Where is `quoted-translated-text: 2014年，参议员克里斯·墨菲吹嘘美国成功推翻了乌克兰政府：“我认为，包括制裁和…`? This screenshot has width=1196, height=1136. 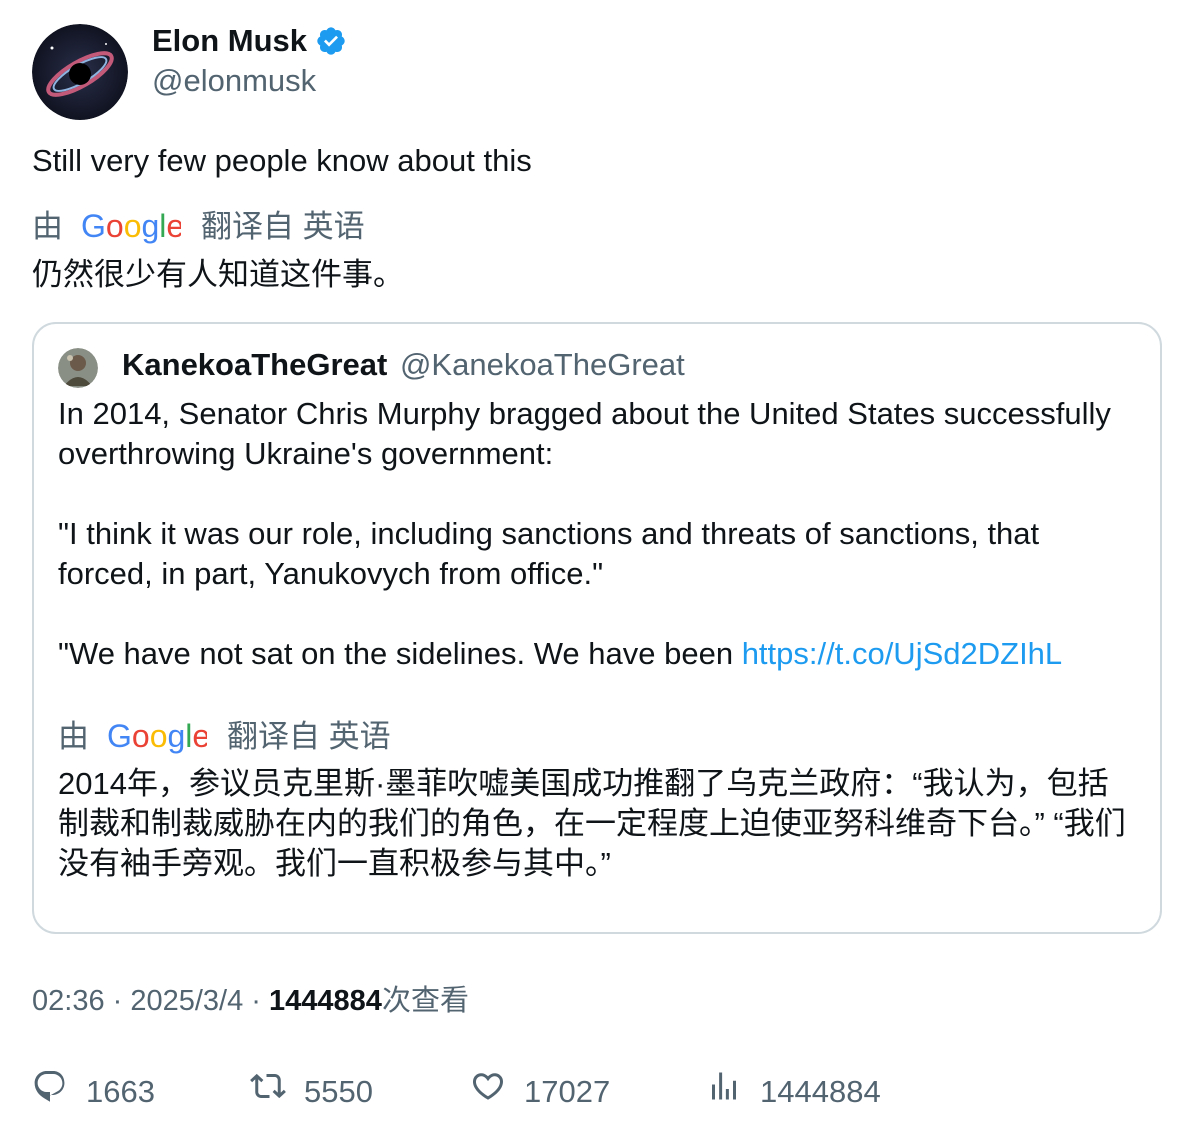
quoted-translated-text: 2014年，参议员克里斯·墨菲吹嘘美国成功推翻了乌克兰政府：“我认为，包括制裁和… is located at coordinates (592, 823).